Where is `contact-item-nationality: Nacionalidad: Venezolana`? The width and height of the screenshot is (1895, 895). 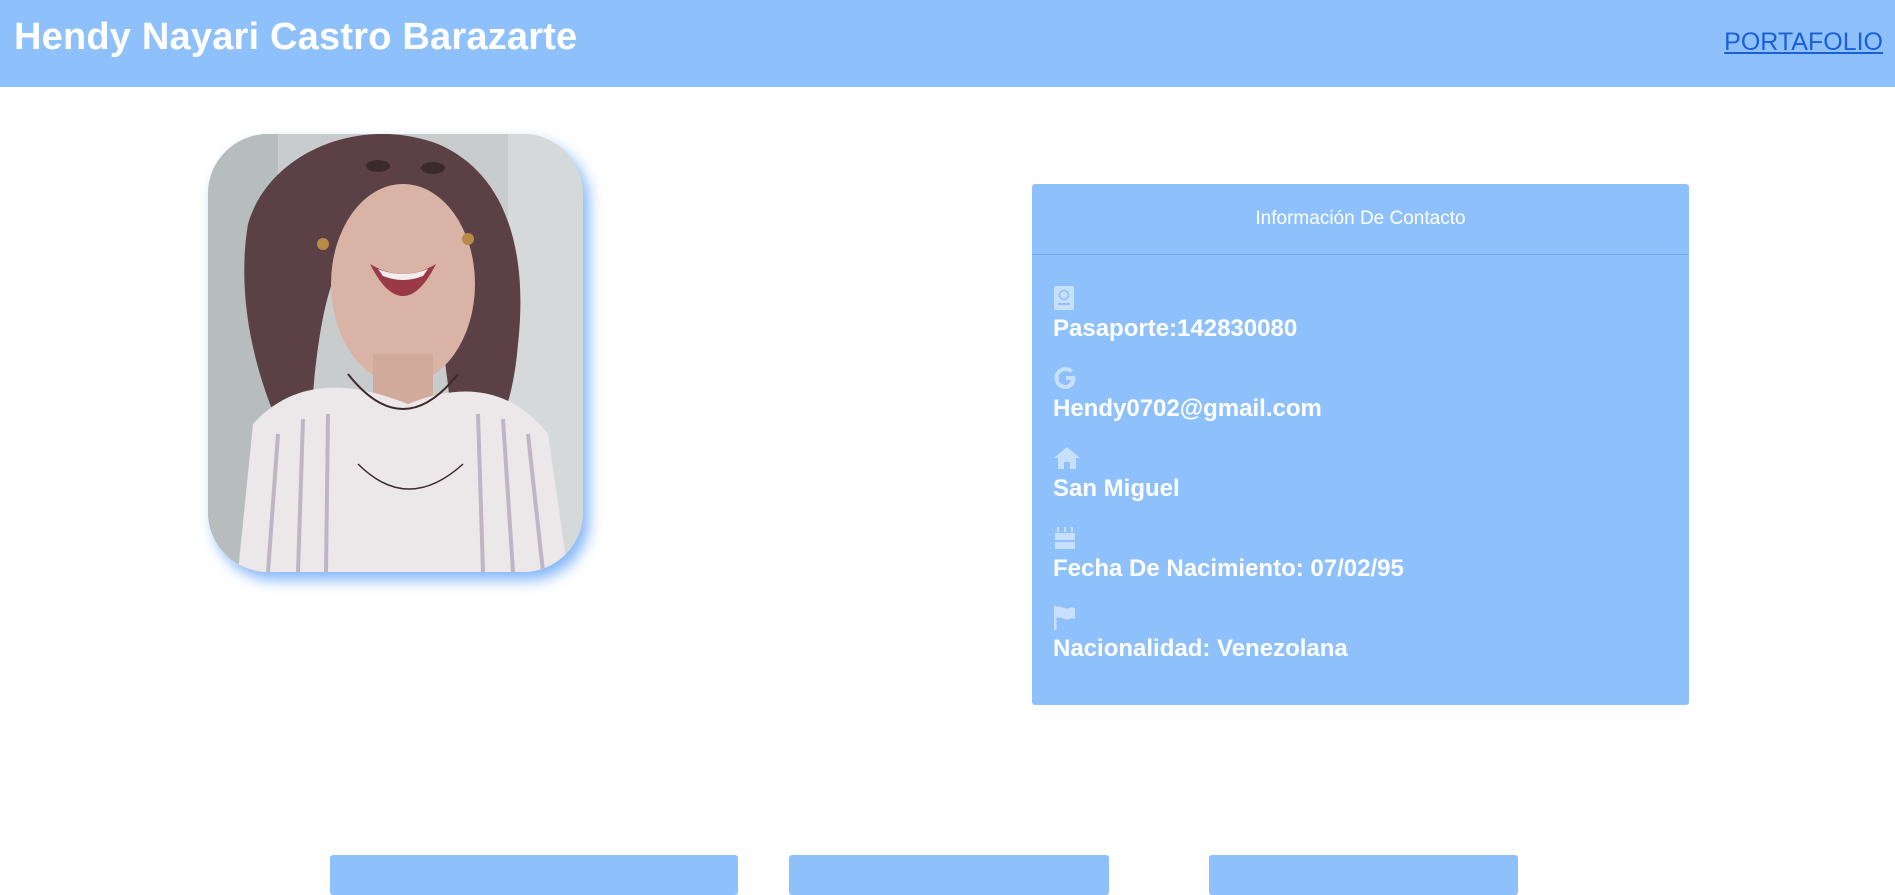
contact-item-nationality: Nacionalidad: Venezolana is located at coordinates (1360, 634).